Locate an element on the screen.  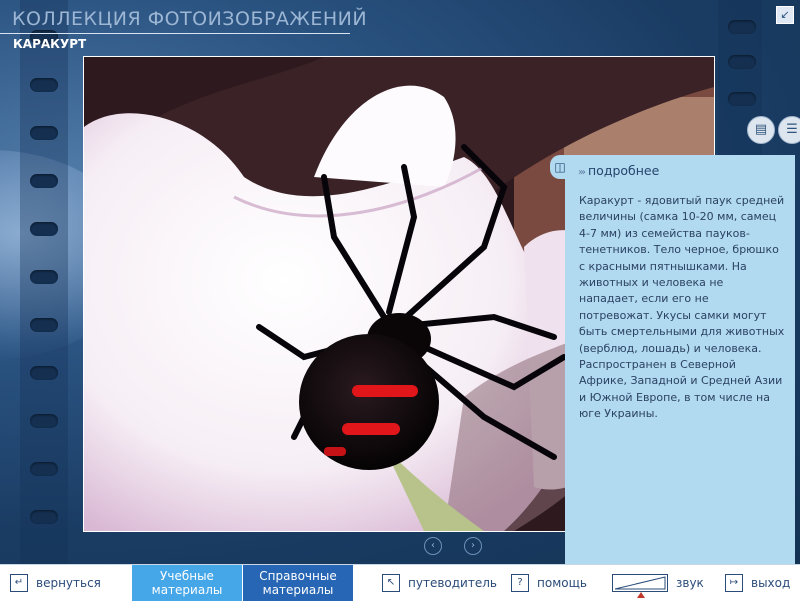
cursor-icon: ↖ is located at coordinates (391, 583).